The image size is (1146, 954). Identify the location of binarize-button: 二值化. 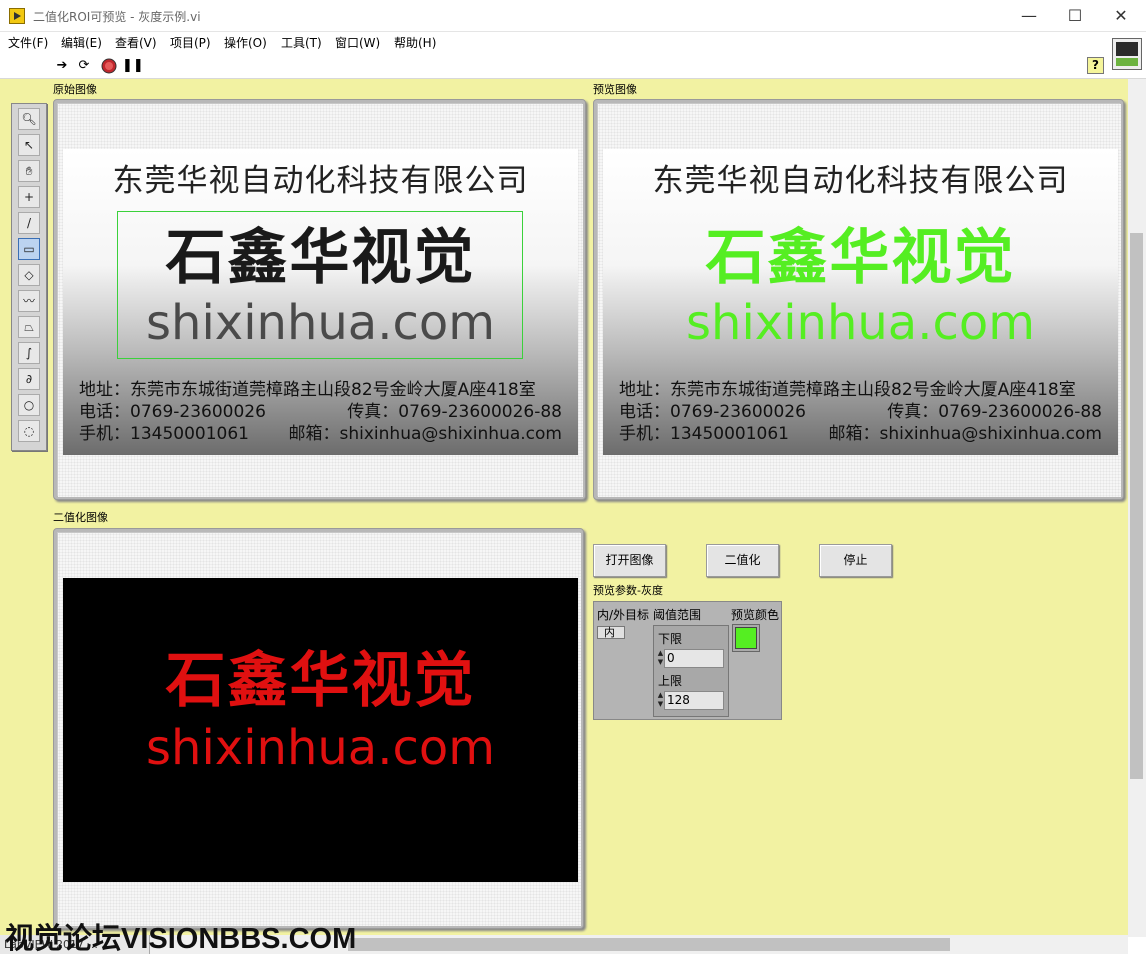
(742, 560).